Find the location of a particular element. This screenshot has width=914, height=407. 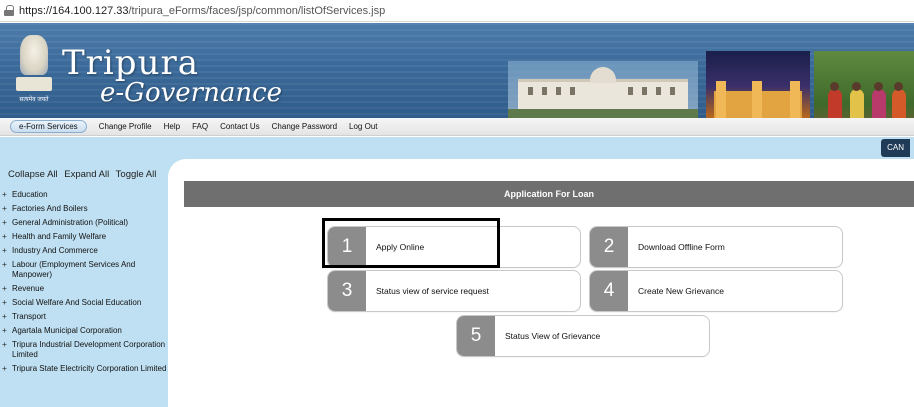

sub-header-band: CAN is located at coordinates (457, 148).